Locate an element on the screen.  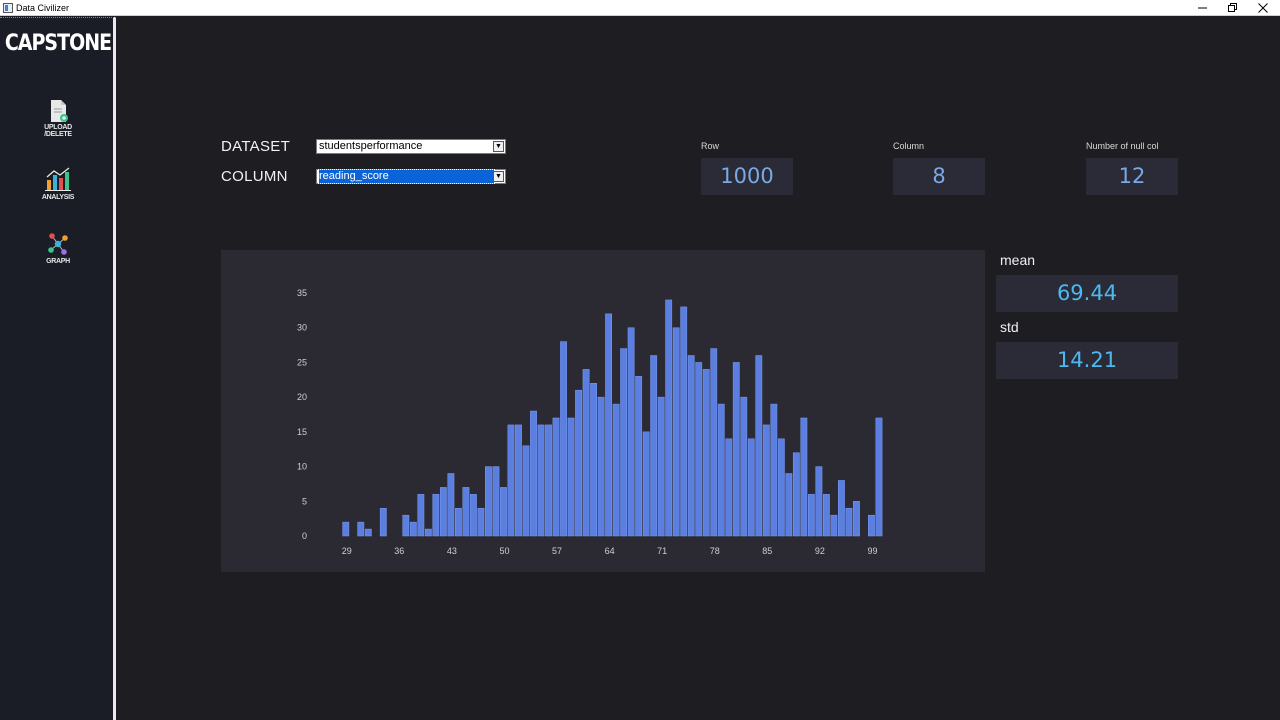
x-tick-label: 64 is located at coordinates (610, 551).